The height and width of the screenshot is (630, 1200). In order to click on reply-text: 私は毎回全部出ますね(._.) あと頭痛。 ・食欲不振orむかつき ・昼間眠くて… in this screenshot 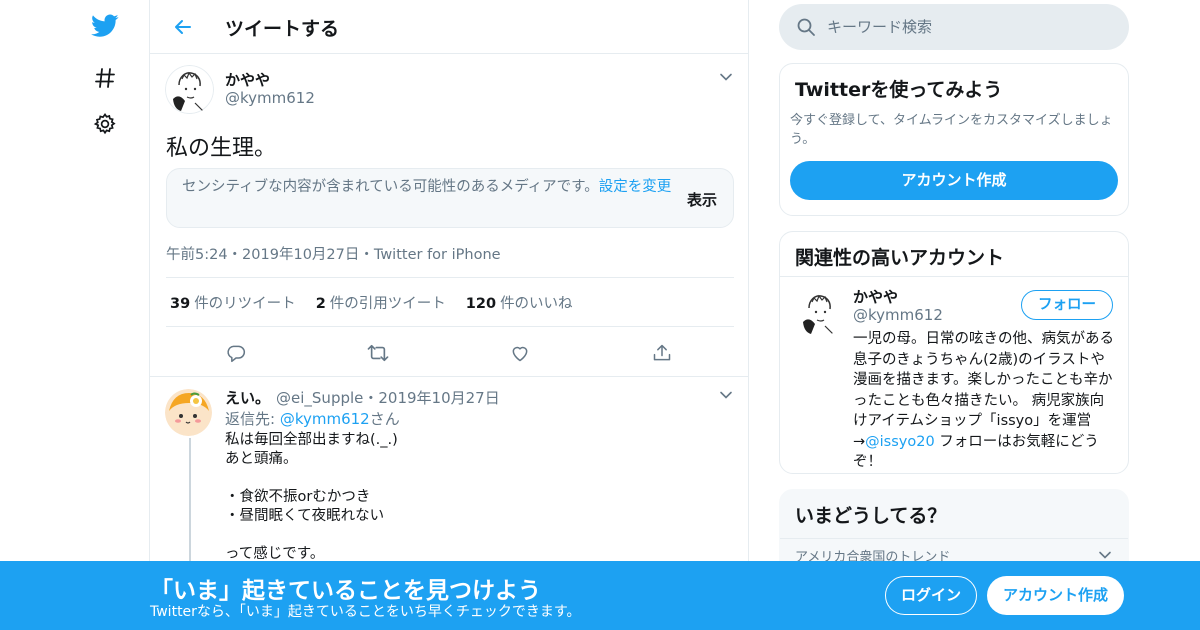, I will do `click(311, 497)`.